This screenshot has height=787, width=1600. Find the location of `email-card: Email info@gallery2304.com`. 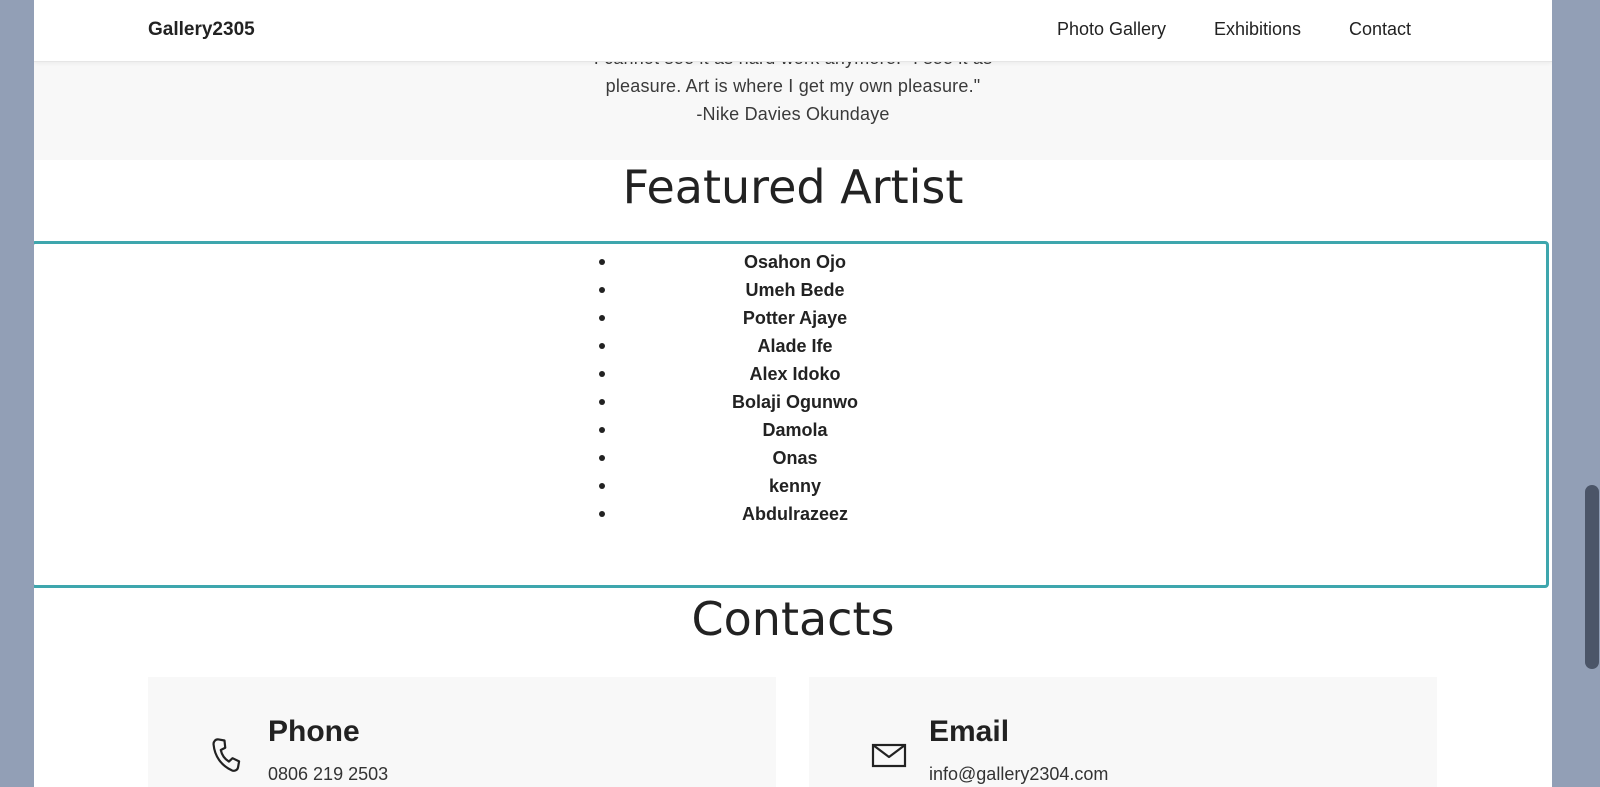

email-card: Email info@gallery2304.com is located at coordinates (1123, 732).